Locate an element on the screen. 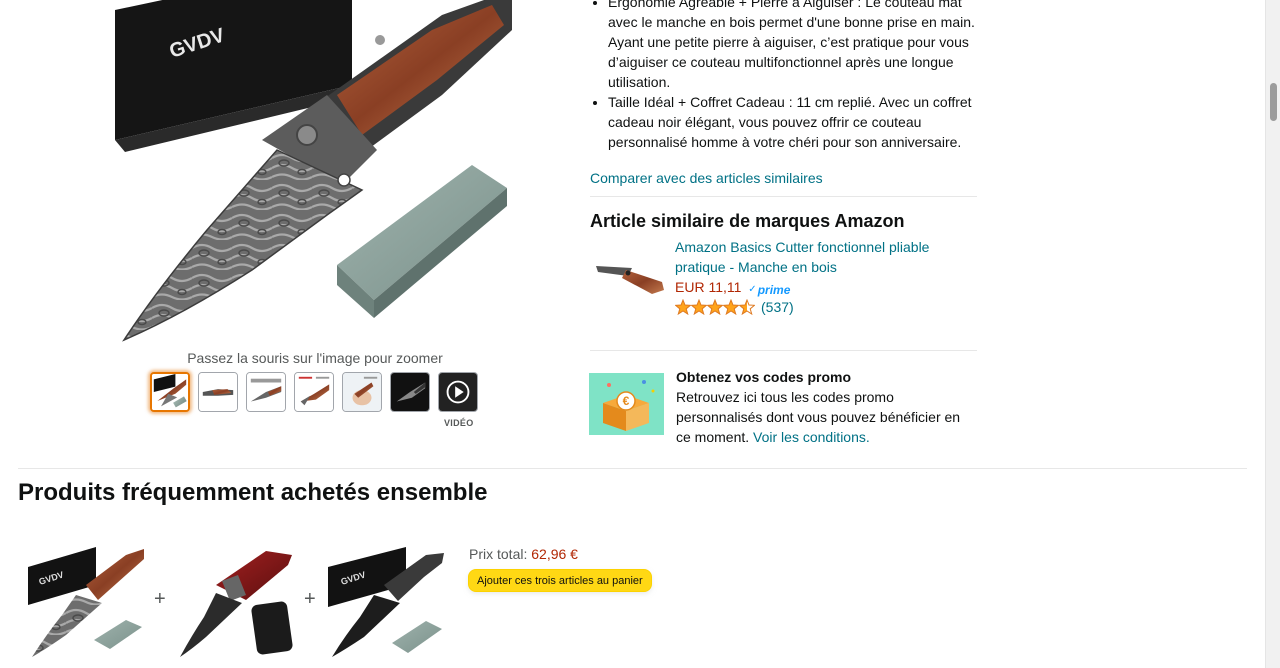 The height and width of the screenshot is (668, 1280). similar-rating: (537) is located at coordinates (734, 307).